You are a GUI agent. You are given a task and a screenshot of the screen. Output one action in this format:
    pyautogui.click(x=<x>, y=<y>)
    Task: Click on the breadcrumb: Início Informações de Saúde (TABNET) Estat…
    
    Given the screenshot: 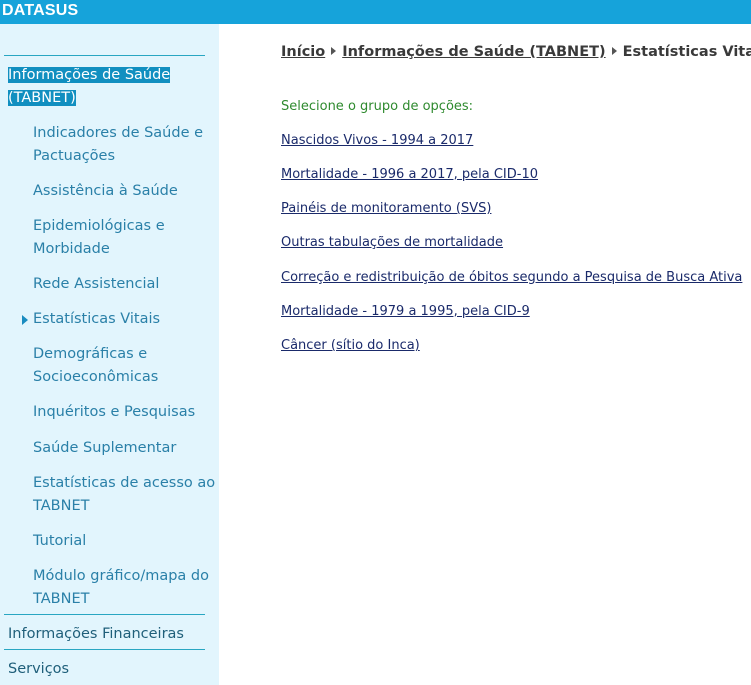 What is the action you would take?
    pyautogui.click(x=516, y=52)
    